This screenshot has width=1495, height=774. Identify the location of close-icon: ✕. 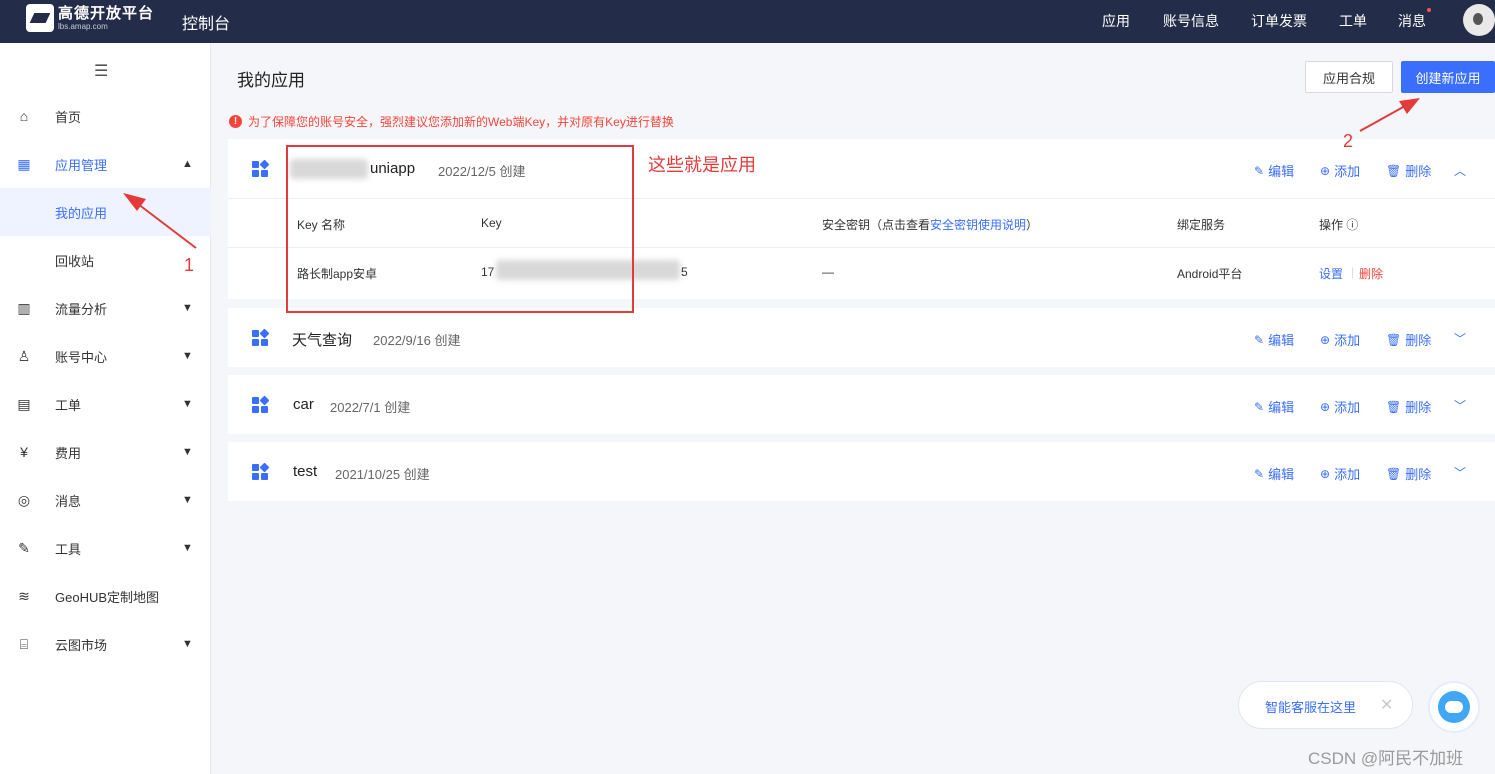
(1386, 705).